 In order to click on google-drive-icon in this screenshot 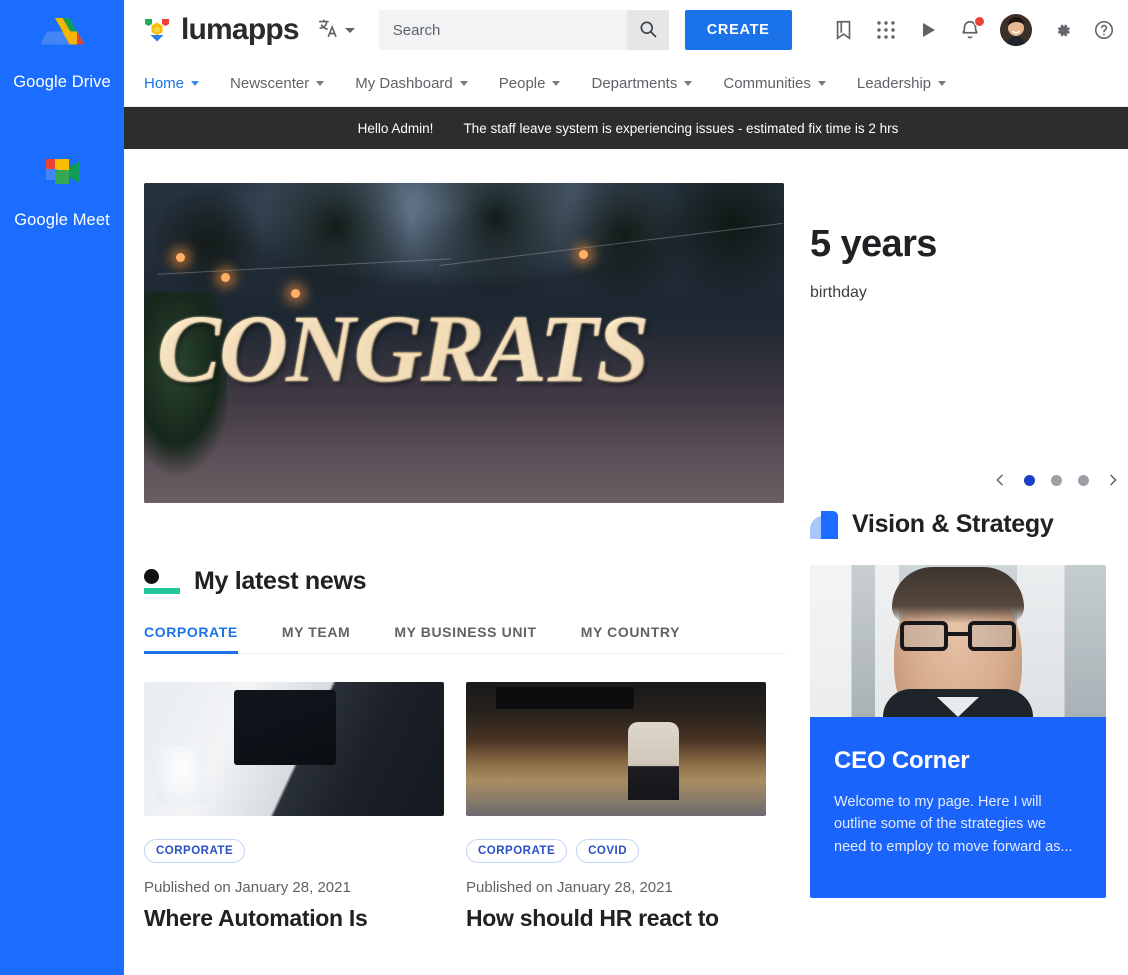, I will do `click(62, 36)`.